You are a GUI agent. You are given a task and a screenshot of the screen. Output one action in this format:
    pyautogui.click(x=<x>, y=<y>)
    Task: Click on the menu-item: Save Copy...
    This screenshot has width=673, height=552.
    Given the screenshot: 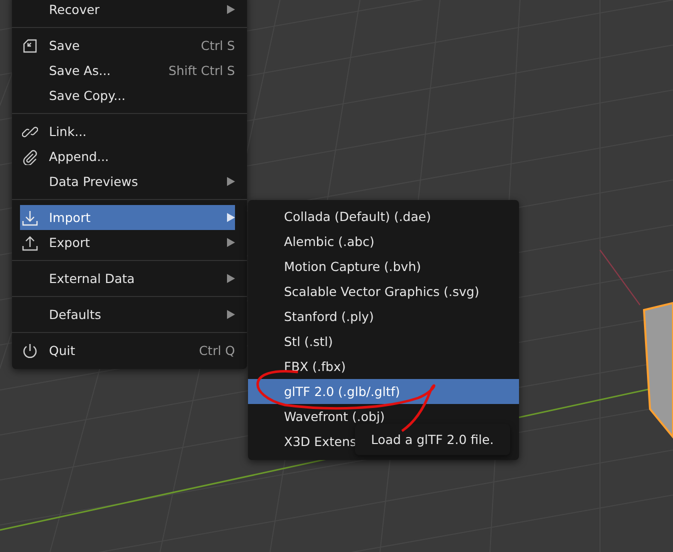 What is the action you would take?
    pyautogui.click(x=129, y=95)
    